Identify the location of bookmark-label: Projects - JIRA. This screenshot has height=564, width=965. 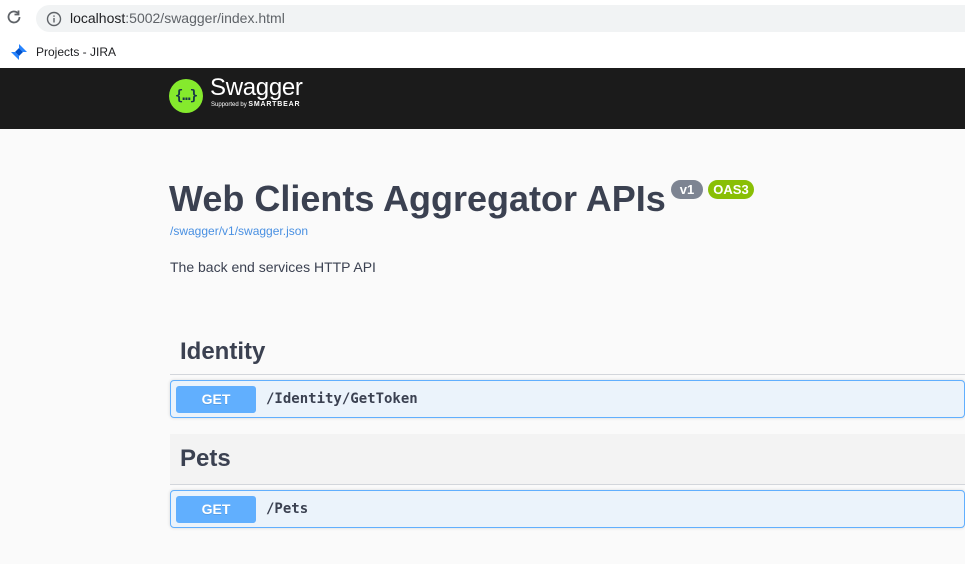
(76, 52).